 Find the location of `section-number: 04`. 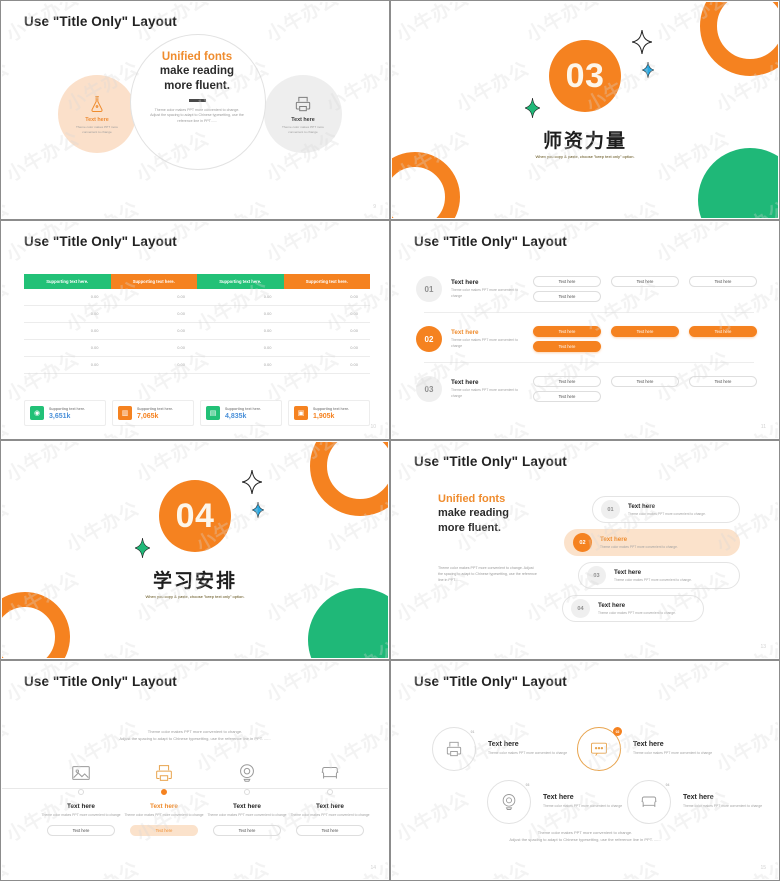

section-number: 04 is located at coordinates (195, 516).